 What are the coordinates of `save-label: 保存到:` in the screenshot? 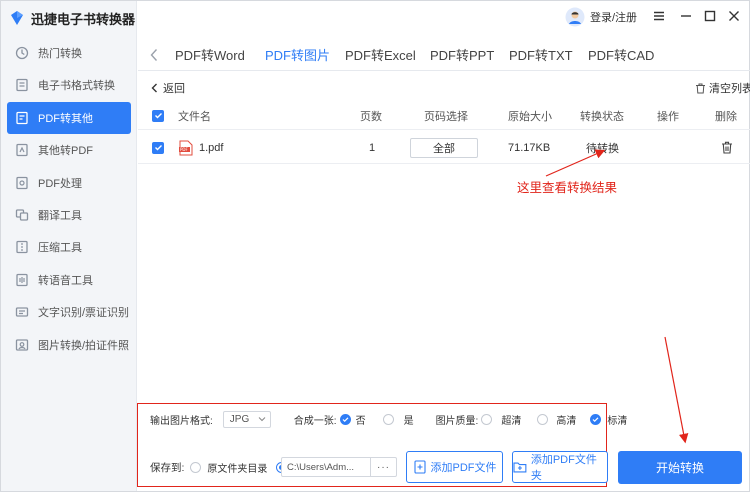 It's located at (167, 467).